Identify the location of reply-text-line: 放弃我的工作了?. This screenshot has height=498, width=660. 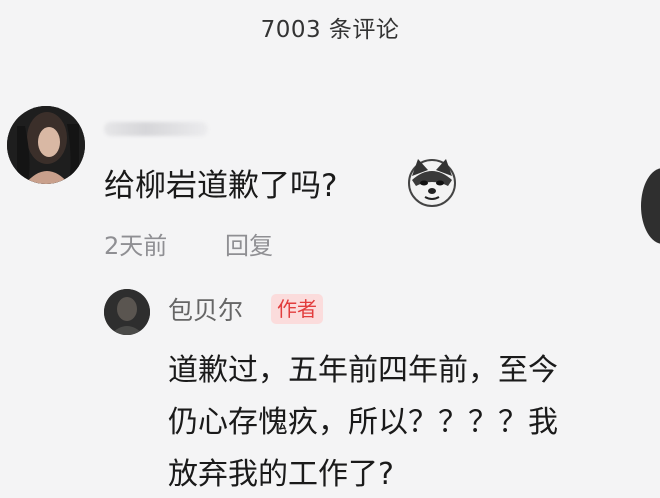
(281, 474).